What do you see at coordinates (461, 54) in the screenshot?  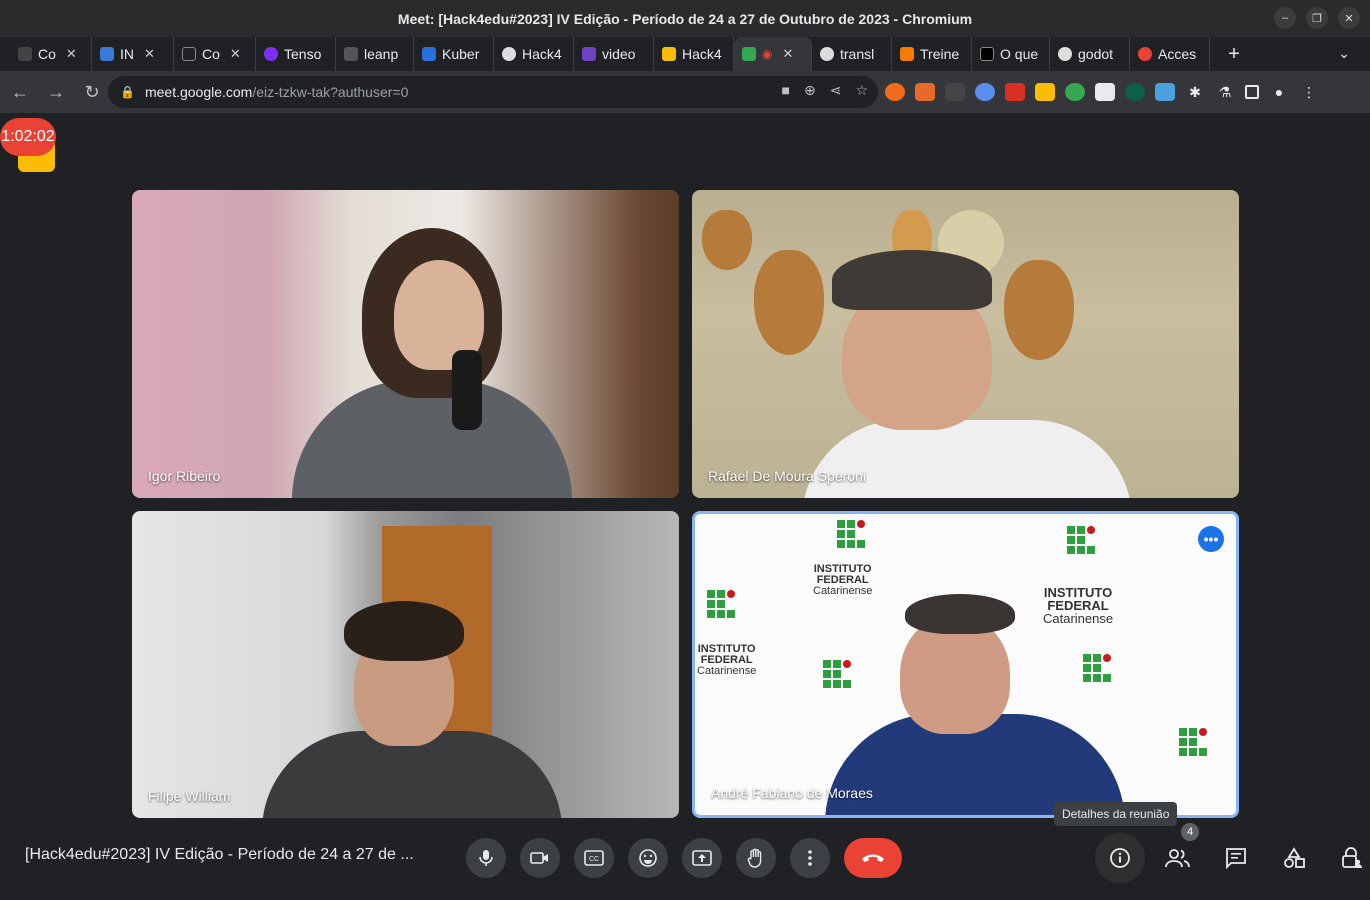 I see `tab-label: Kuber` at bounding box center [461, 54].